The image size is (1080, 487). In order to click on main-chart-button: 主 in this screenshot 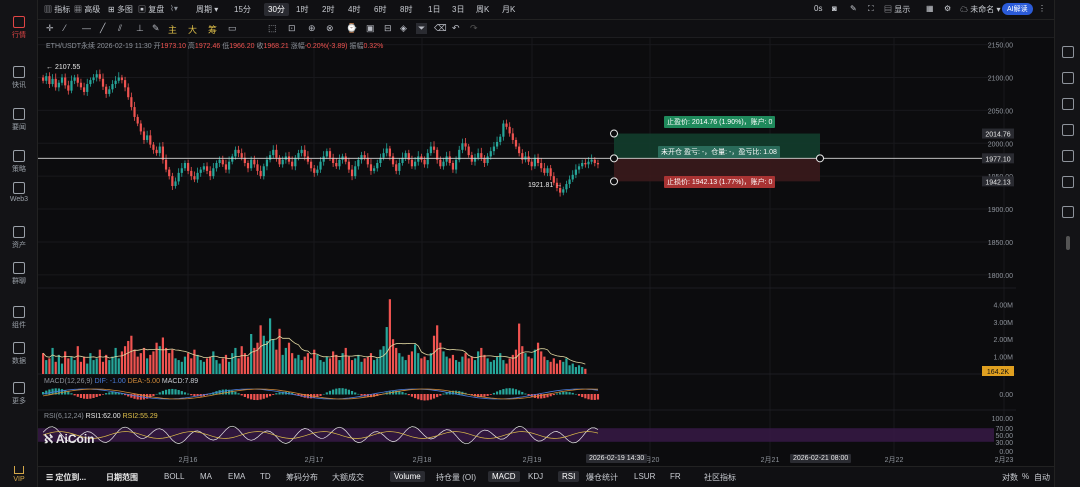, I will do `click(172, 29)`.